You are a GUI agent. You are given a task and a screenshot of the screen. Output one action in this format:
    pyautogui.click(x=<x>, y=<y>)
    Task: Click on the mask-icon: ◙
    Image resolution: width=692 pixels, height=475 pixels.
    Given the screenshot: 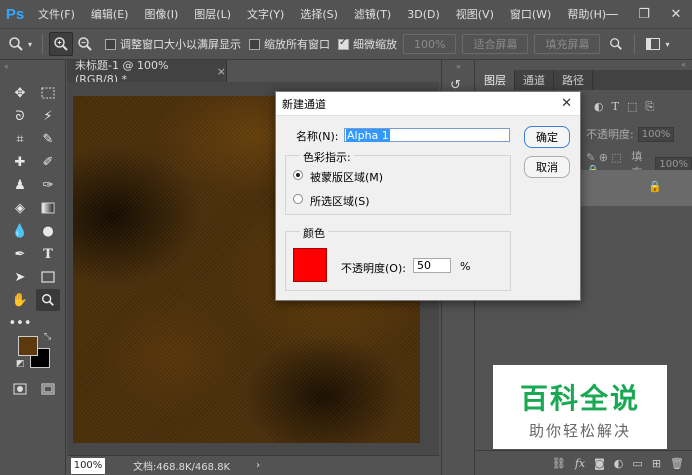 What is the action you would take?
    pyautogui.click(x=599, y=463)
    